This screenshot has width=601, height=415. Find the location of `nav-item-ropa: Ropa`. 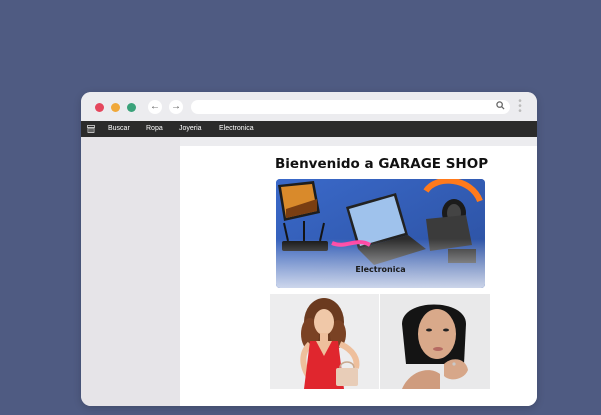

nav-item-ropa: Ropa is located at coordinates (154, 129).